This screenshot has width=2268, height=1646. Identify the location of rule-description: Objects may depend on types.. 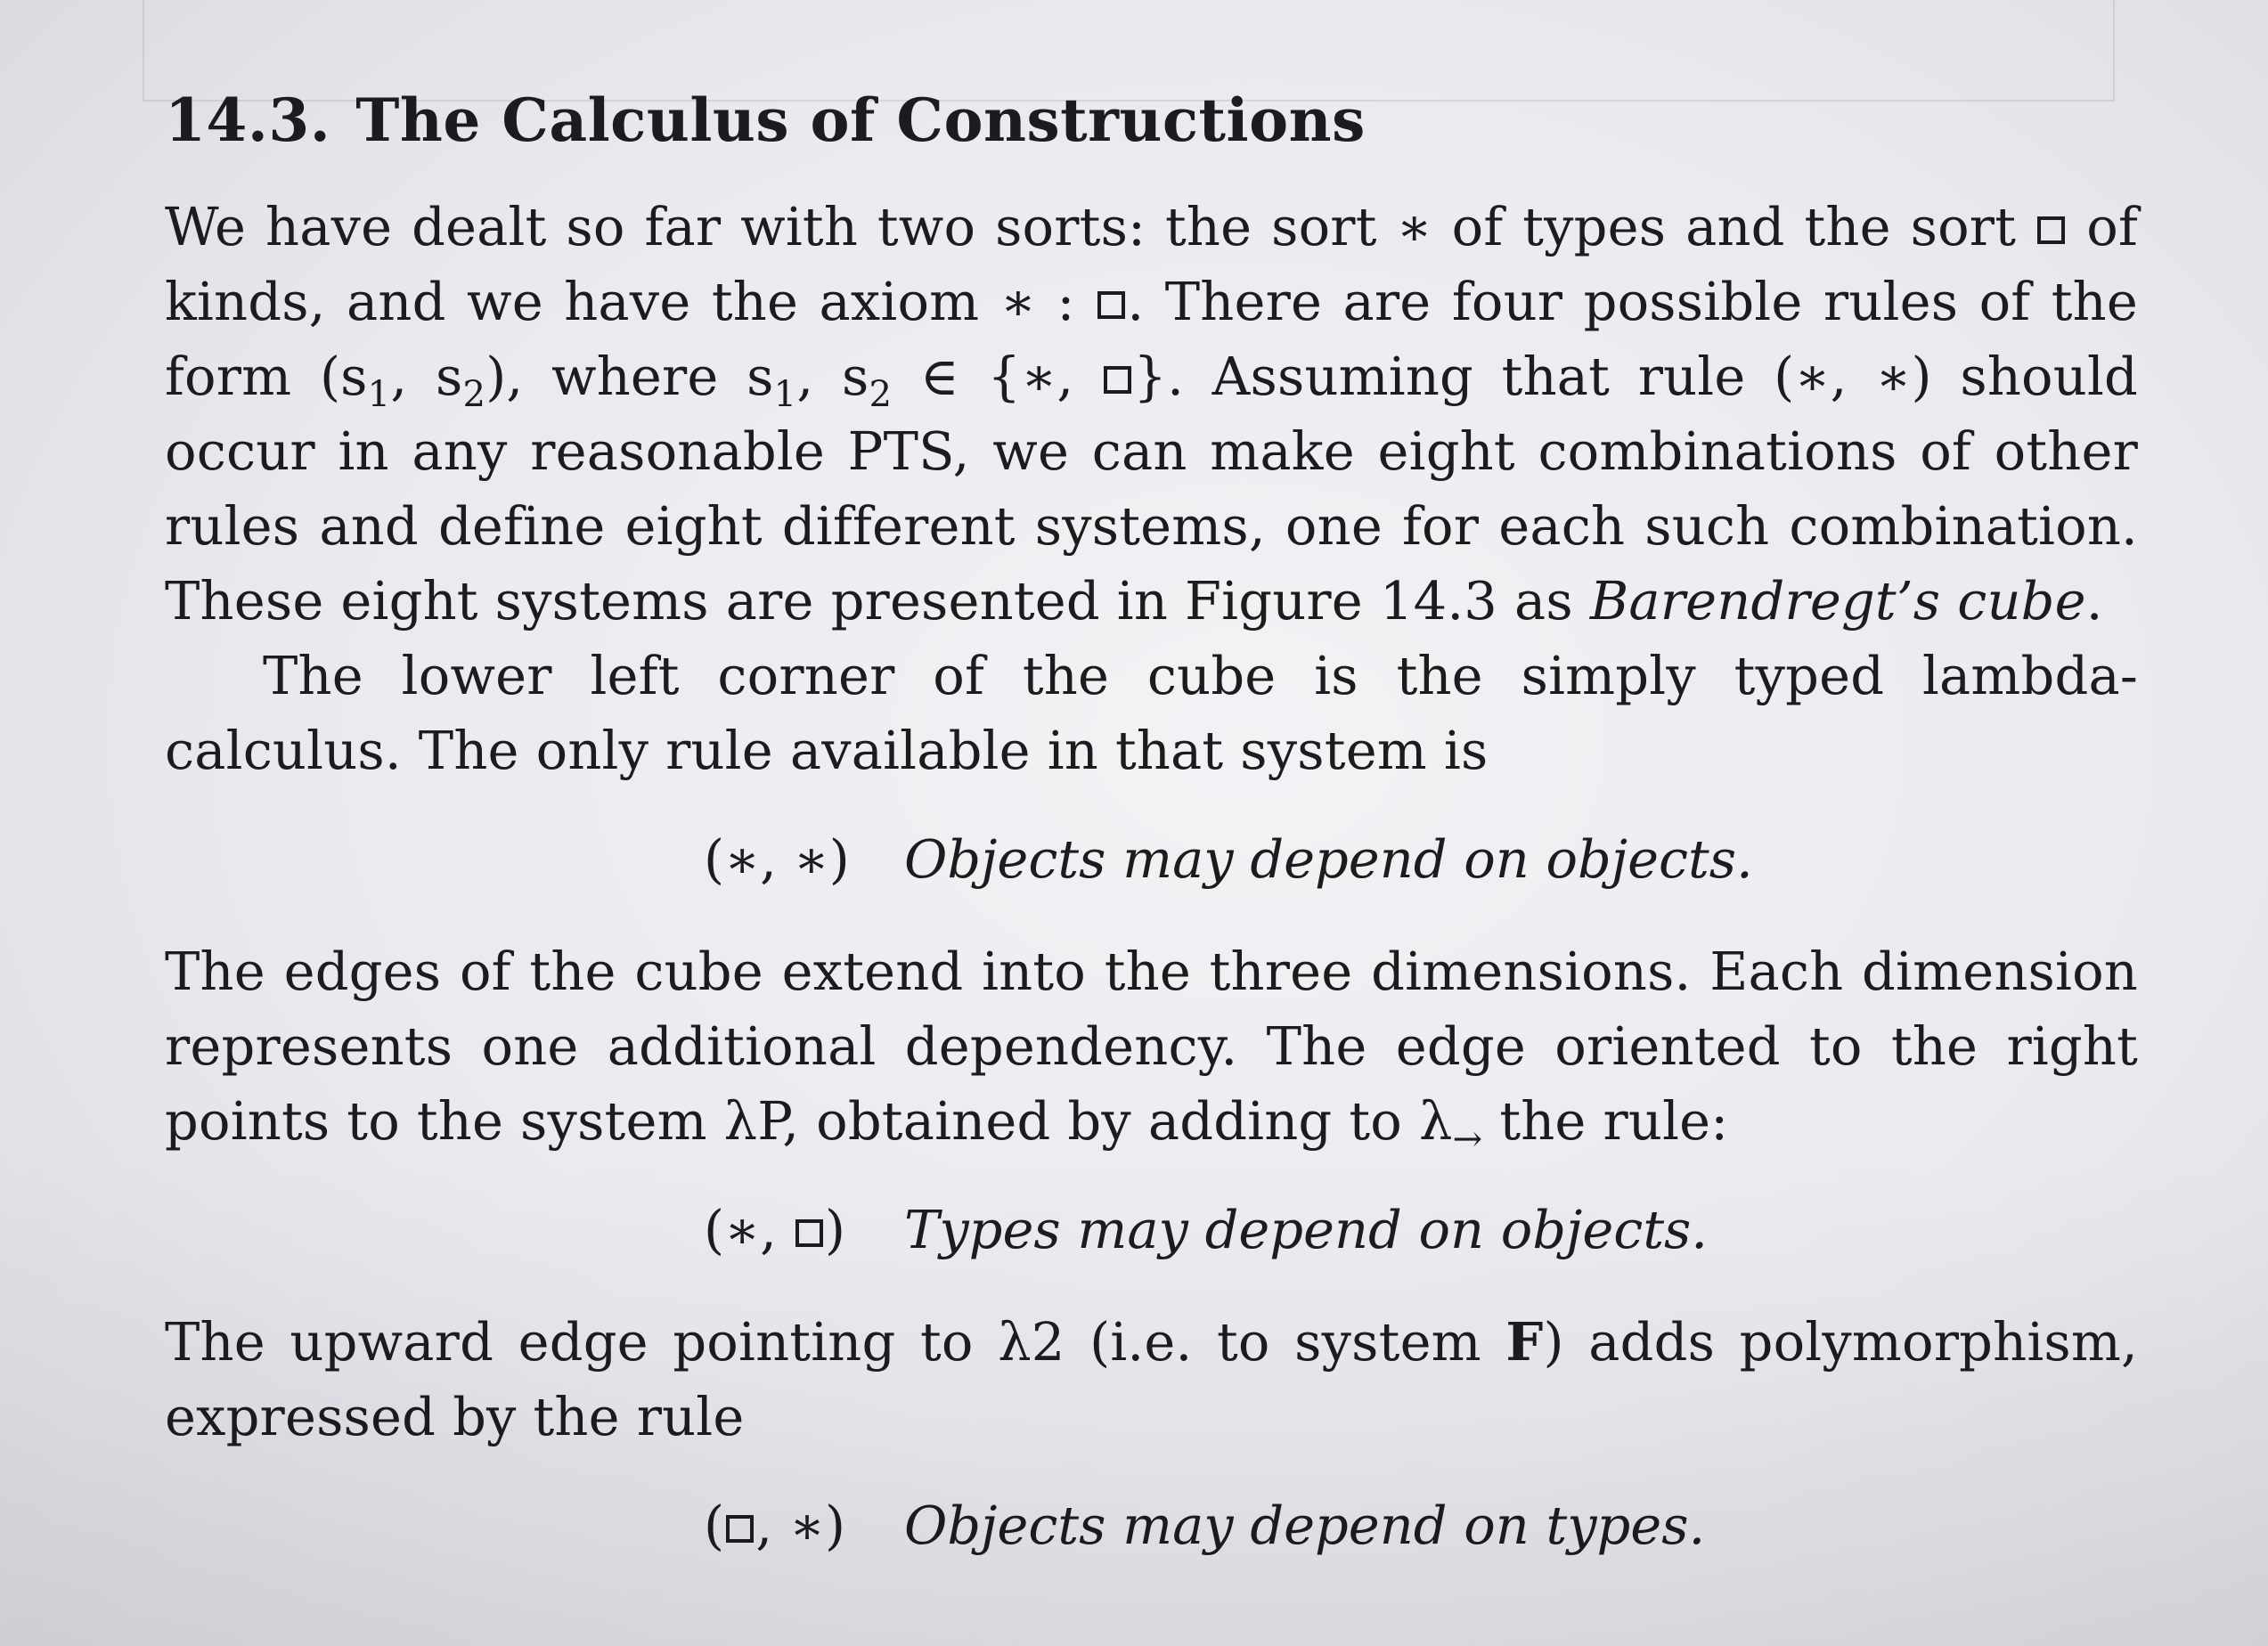
(1305, 1525).